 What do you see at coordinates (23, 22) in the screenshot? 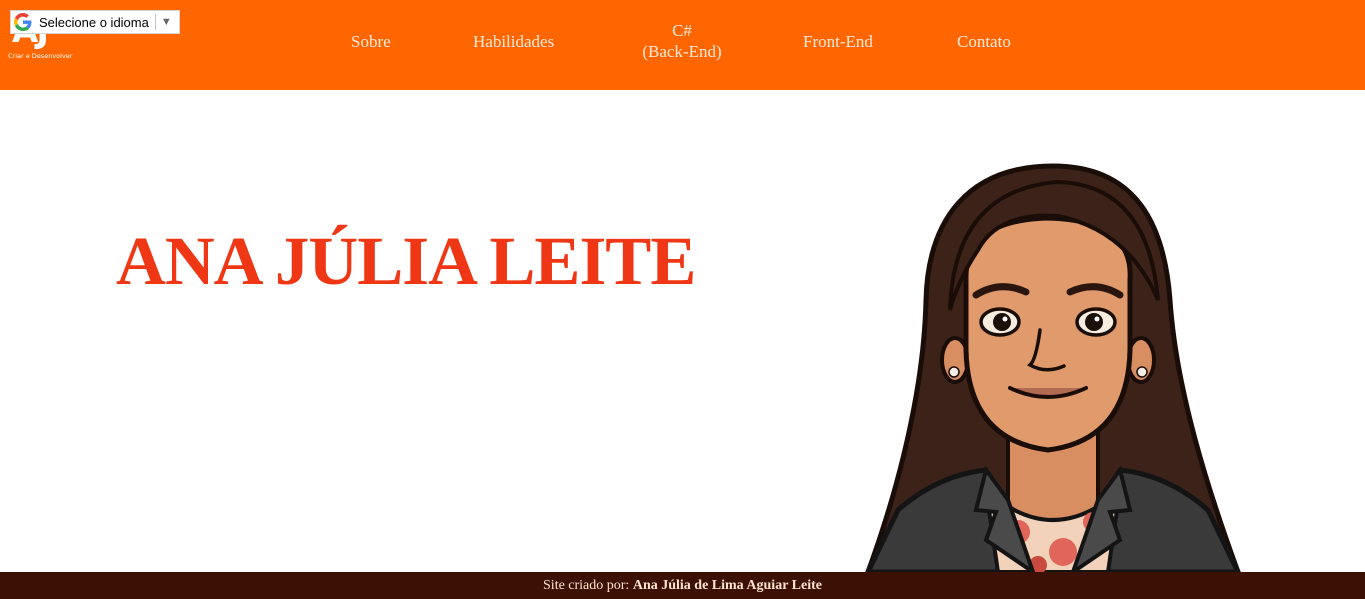
I see `google-g-icon` at bounding box center [23, 22].